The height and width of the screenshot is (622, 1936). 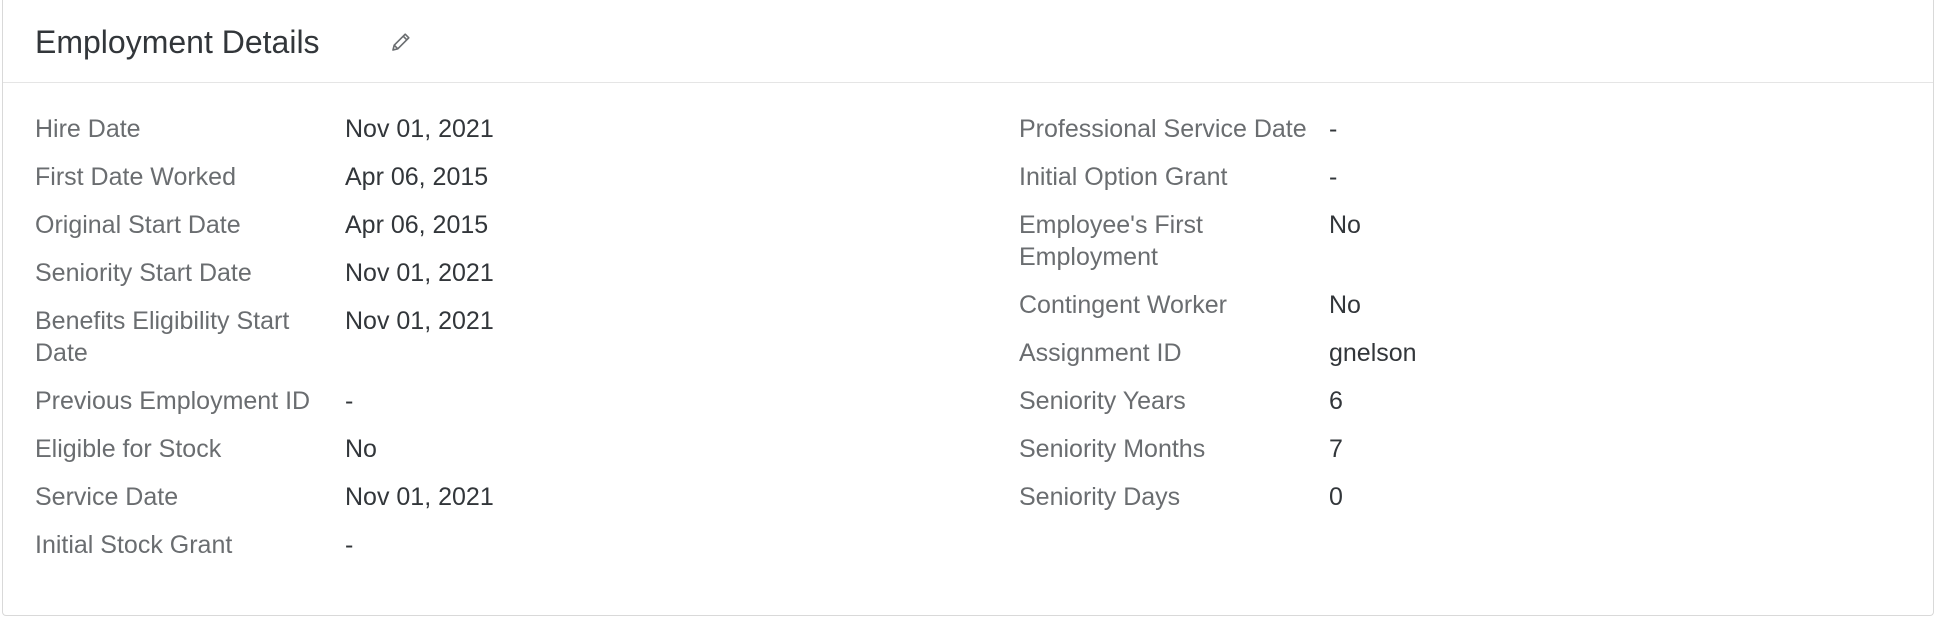 What do you see at coordinates (138, 225) in the screenshot?
I see `field-label: Original Start Date` at bounding box center [138, 225].